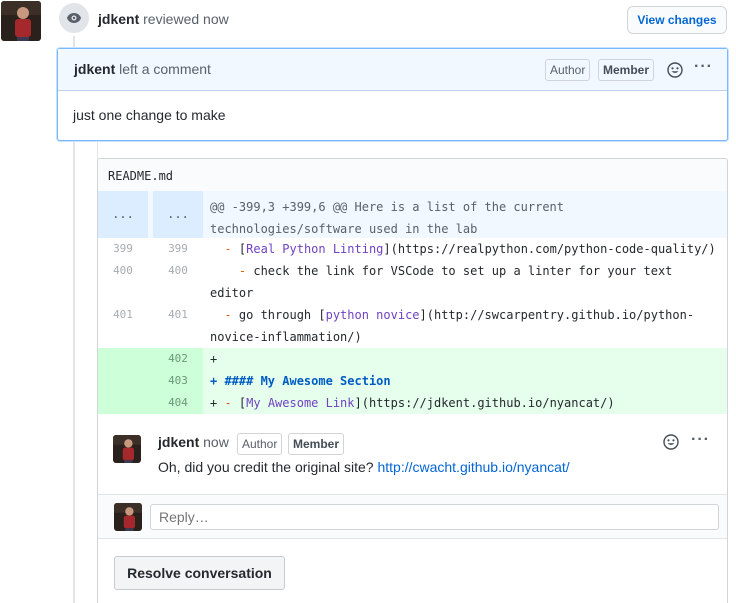  I want to click on reply-time: now, so click(216, 442).